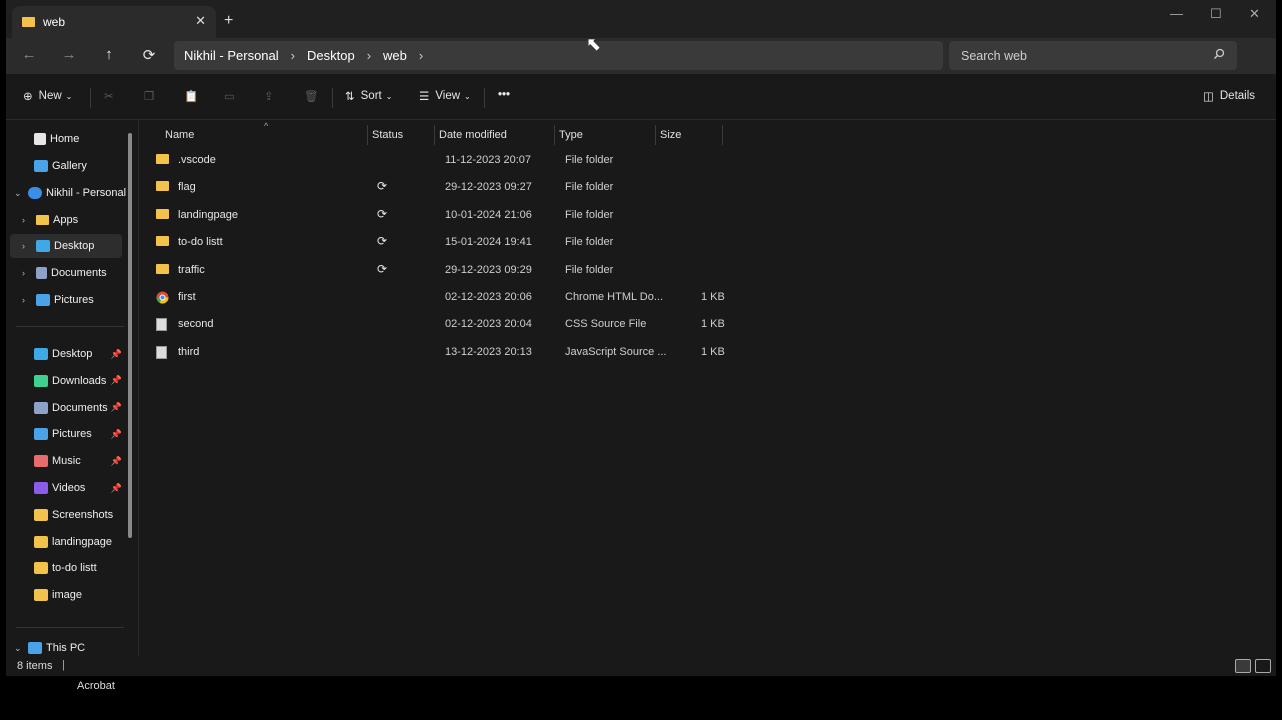 The image size is (1282, 720). Describe the element at coordinates (1243, 666) in the screenshot. I see `details-view-button` at that location.